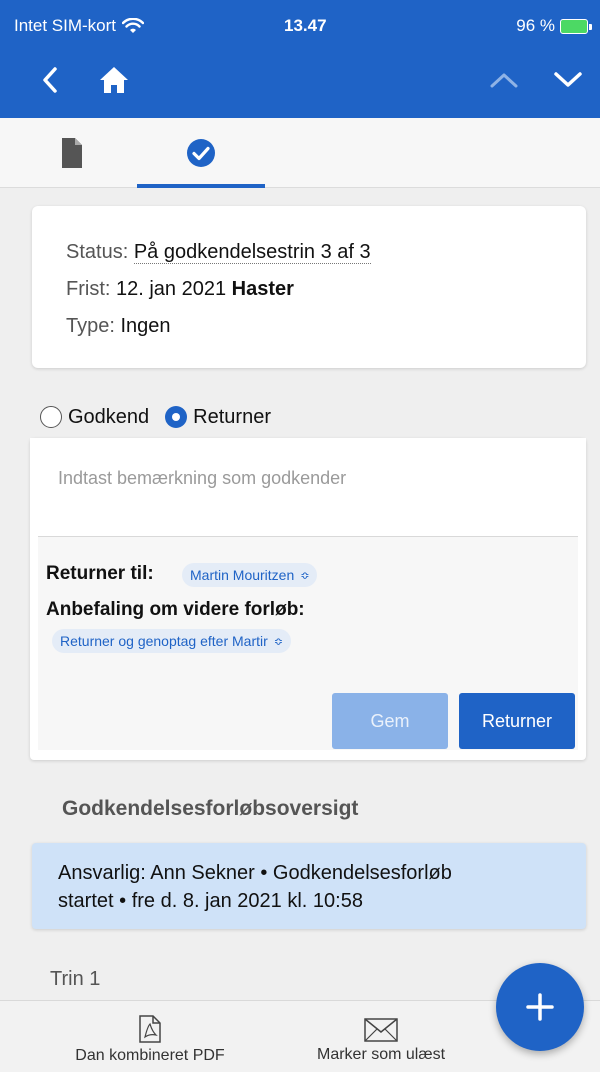 Image resolution: width=600 pixels, height=1072 pixels. Describe the element at coordinates (210, 808) in the screenshot. I see `overview-title: Godkendelsesforløbsoversigt` at that location.